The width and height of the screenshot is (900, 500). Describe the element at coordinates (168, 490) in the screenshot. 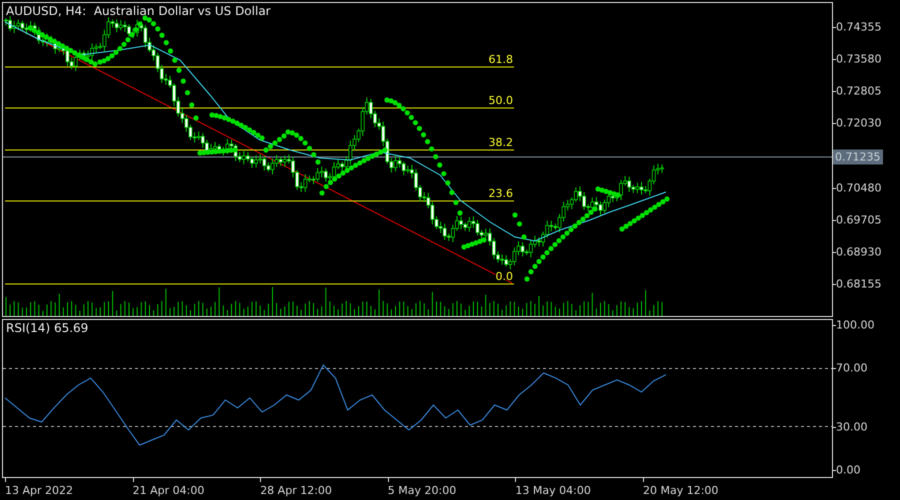

I see `time-axis-label: 21 Apr 04:00` at that location.